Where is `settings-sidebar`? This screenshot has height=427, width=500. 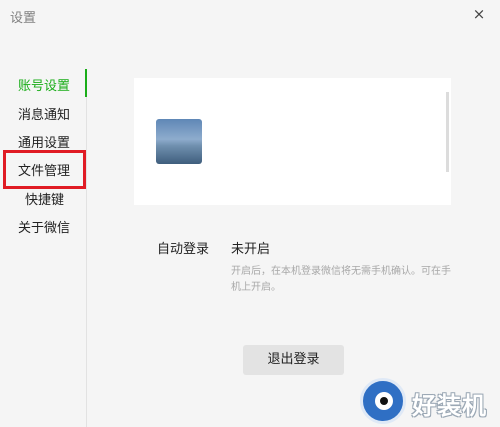
settings-sidebar is located at coordinates (44, 248).